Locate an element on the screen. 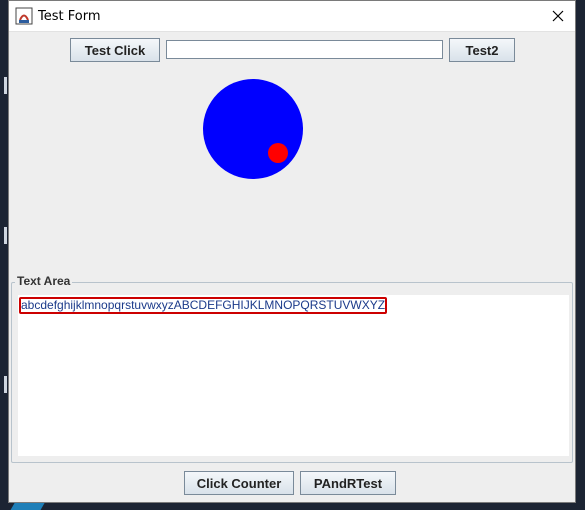  blue-circle is located at coordinates (253, 129).